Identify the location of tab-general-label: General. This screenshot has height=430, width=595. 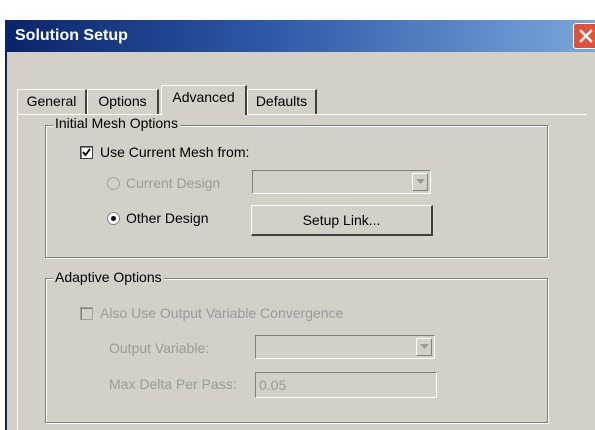
(51, 101).